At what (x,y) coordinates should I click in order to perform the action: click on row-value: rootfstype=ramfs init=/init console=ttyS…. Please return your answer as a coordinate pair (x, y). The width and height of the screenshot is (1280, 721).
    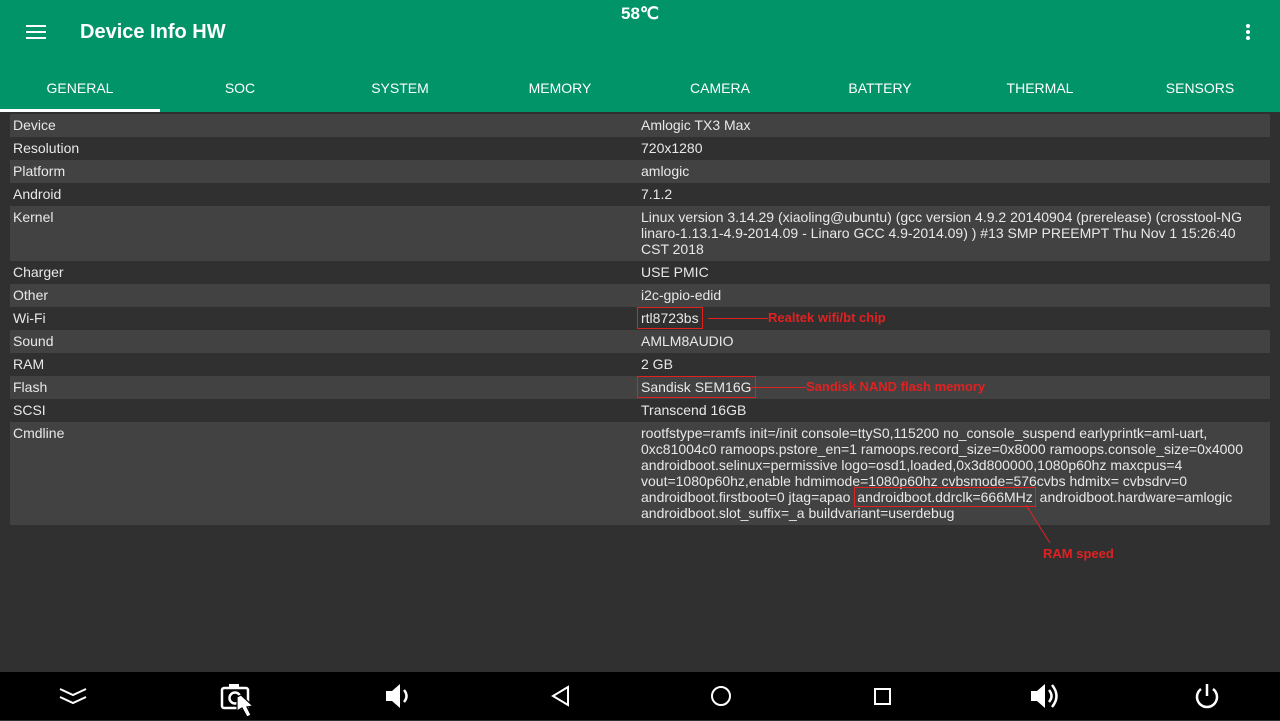
    Looking at the image, I should click on (955, 473).